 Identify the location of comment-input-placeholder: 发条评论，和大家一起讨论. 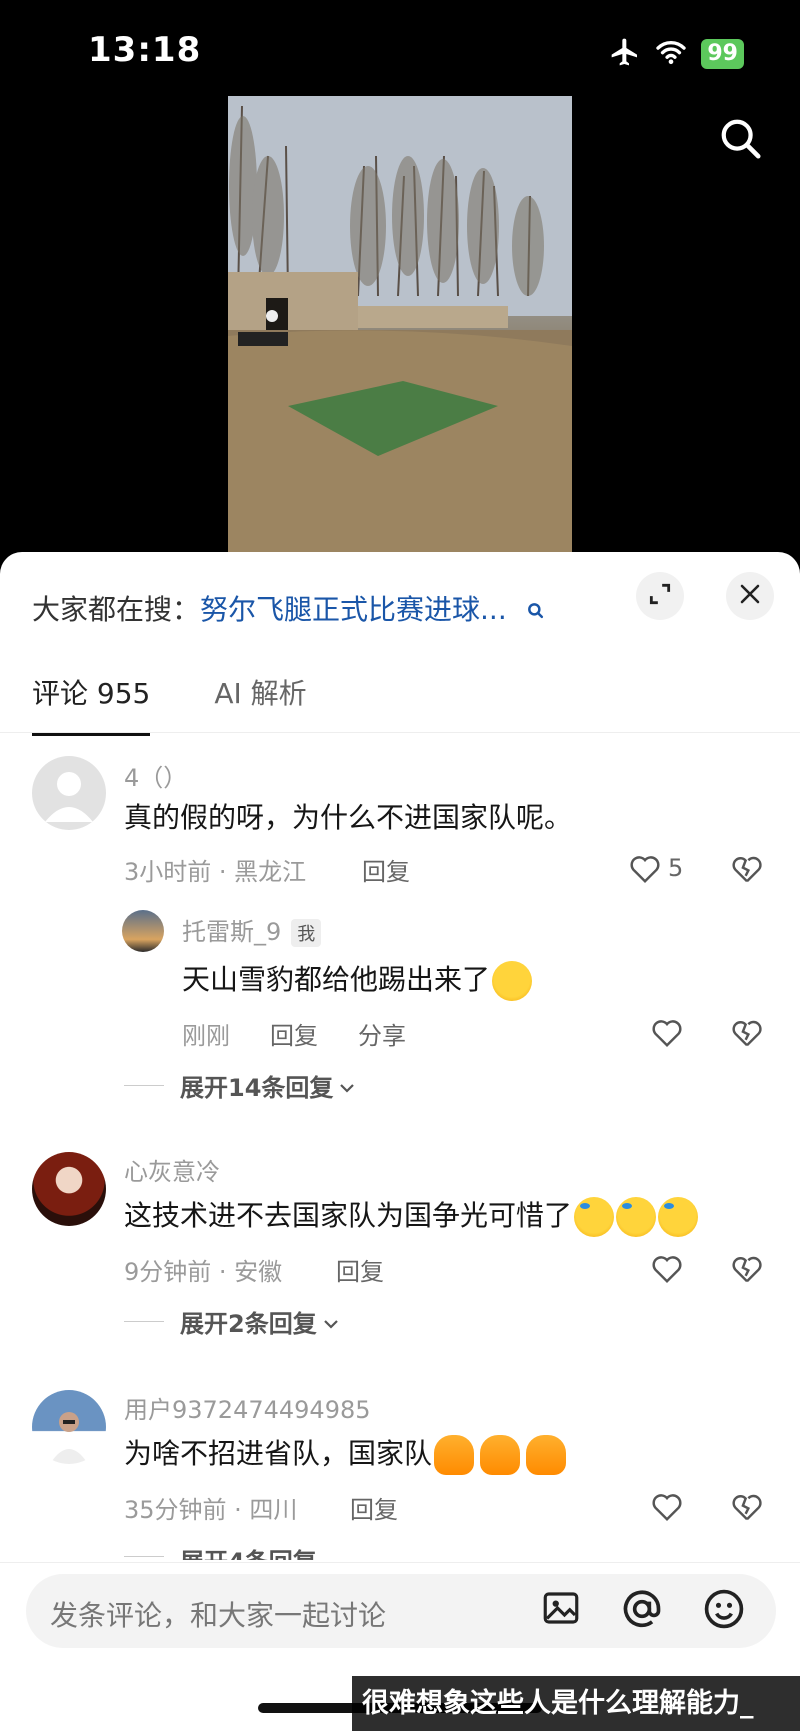
(218, 1615).